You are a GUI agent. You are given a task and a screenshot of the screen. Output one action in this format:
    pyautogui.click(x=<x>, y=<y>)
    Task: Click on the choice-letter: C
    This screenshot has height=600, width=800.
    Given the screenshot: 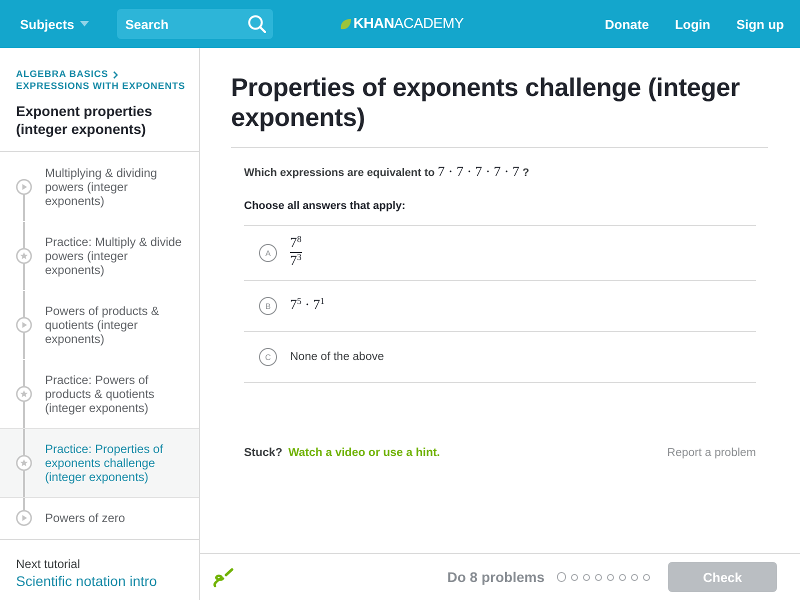 What is the action you would take?
    pyautogui.click(x=268, y=357)
    